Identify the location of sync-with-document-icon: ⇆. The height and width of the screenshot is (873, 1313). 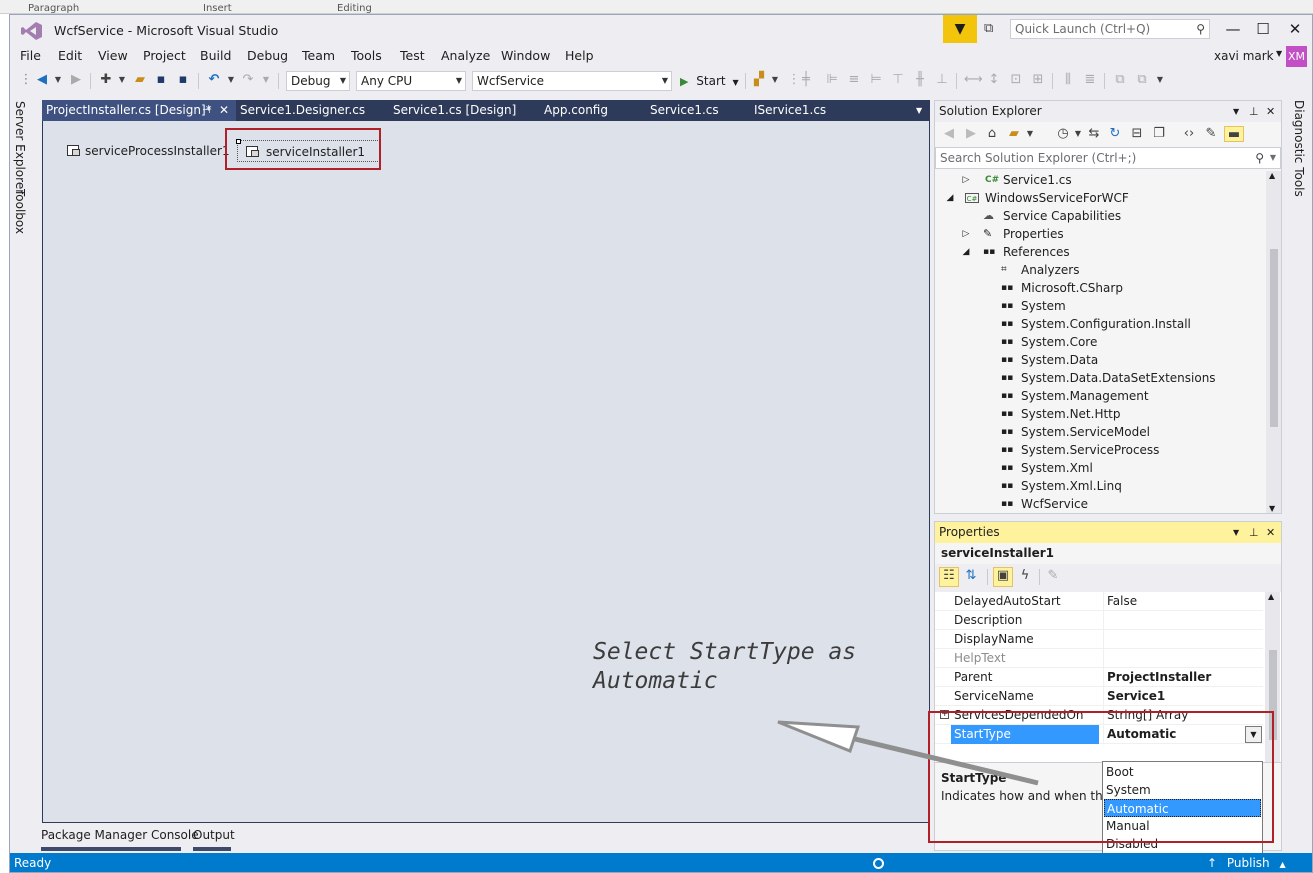
(1094, 134).